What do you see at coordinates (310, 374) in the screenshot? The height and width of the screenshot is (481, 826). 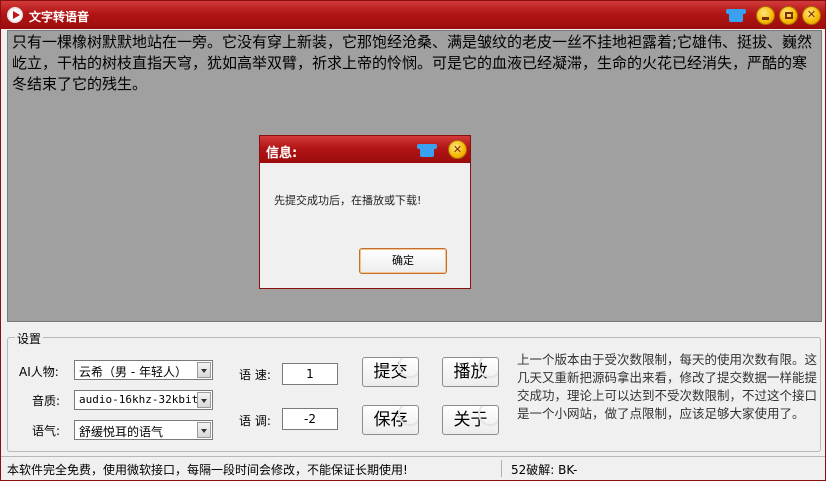 I see `speed-input: 1` at bounding box center [310, 374].